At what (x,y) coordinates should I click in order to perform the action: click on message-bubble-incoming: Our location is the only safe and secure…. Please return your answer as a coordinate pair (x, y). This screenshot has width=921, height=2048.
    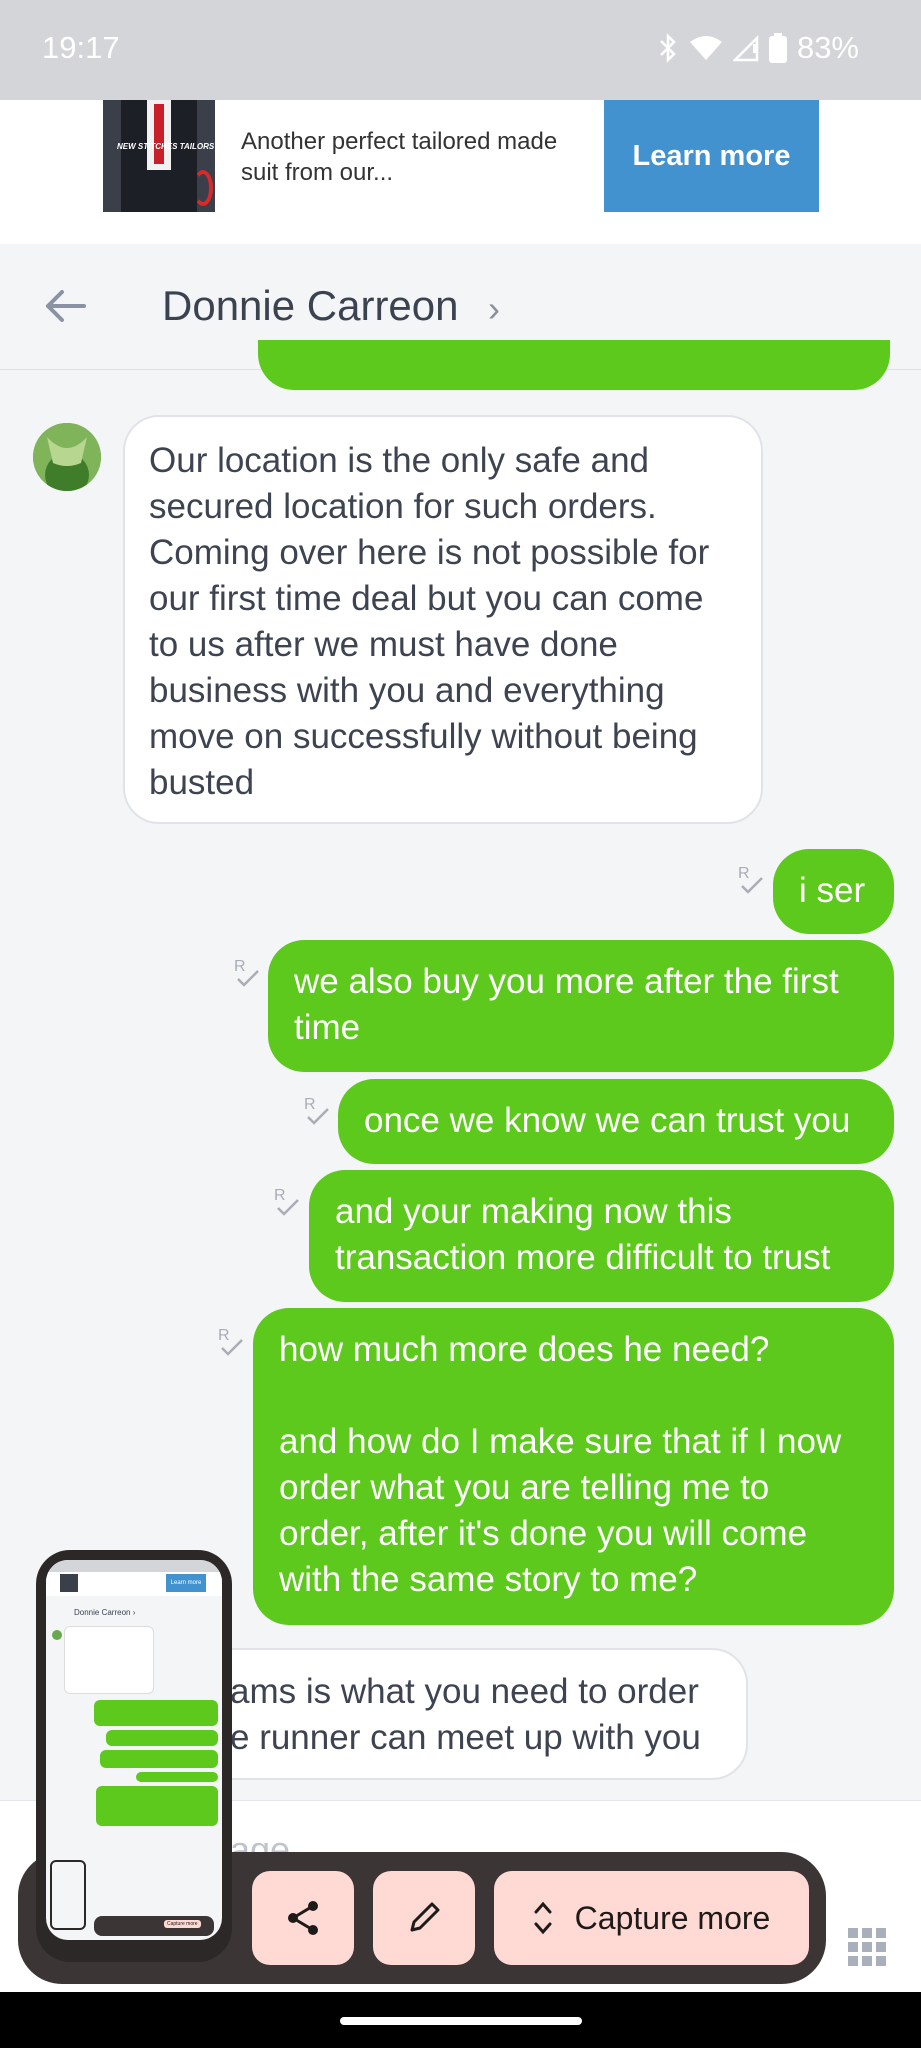
    Looking at the image, I should click on (443, 619).